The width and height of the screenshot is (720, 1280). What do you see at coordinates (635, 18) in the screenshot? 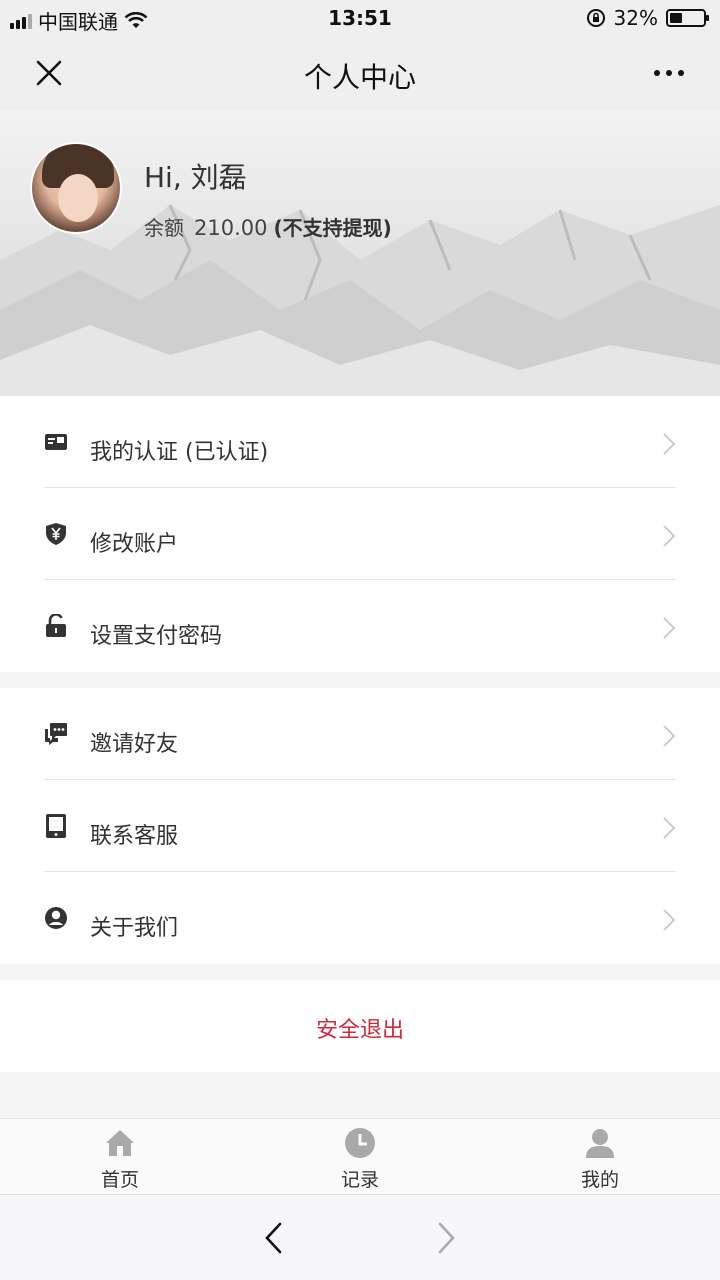
I see `battery-percent: 32%` at bounding box center [635, 18].